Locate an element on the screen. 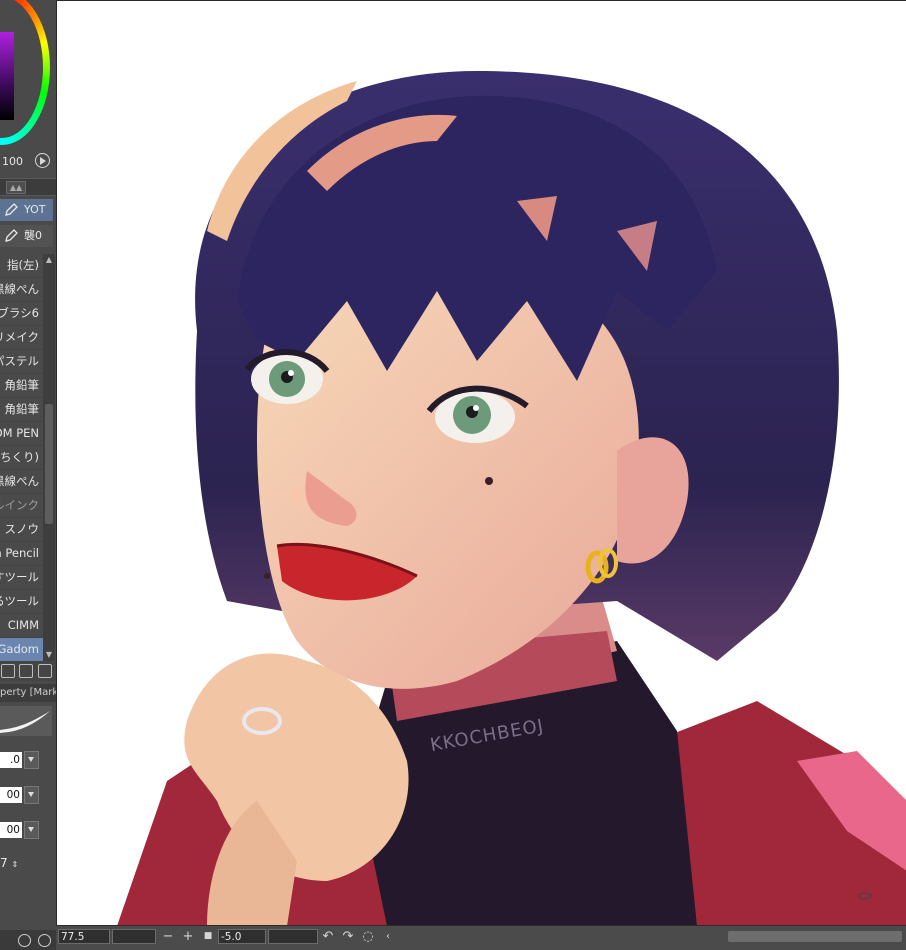  brush-item: すツール is located at coordinates (21, 578).